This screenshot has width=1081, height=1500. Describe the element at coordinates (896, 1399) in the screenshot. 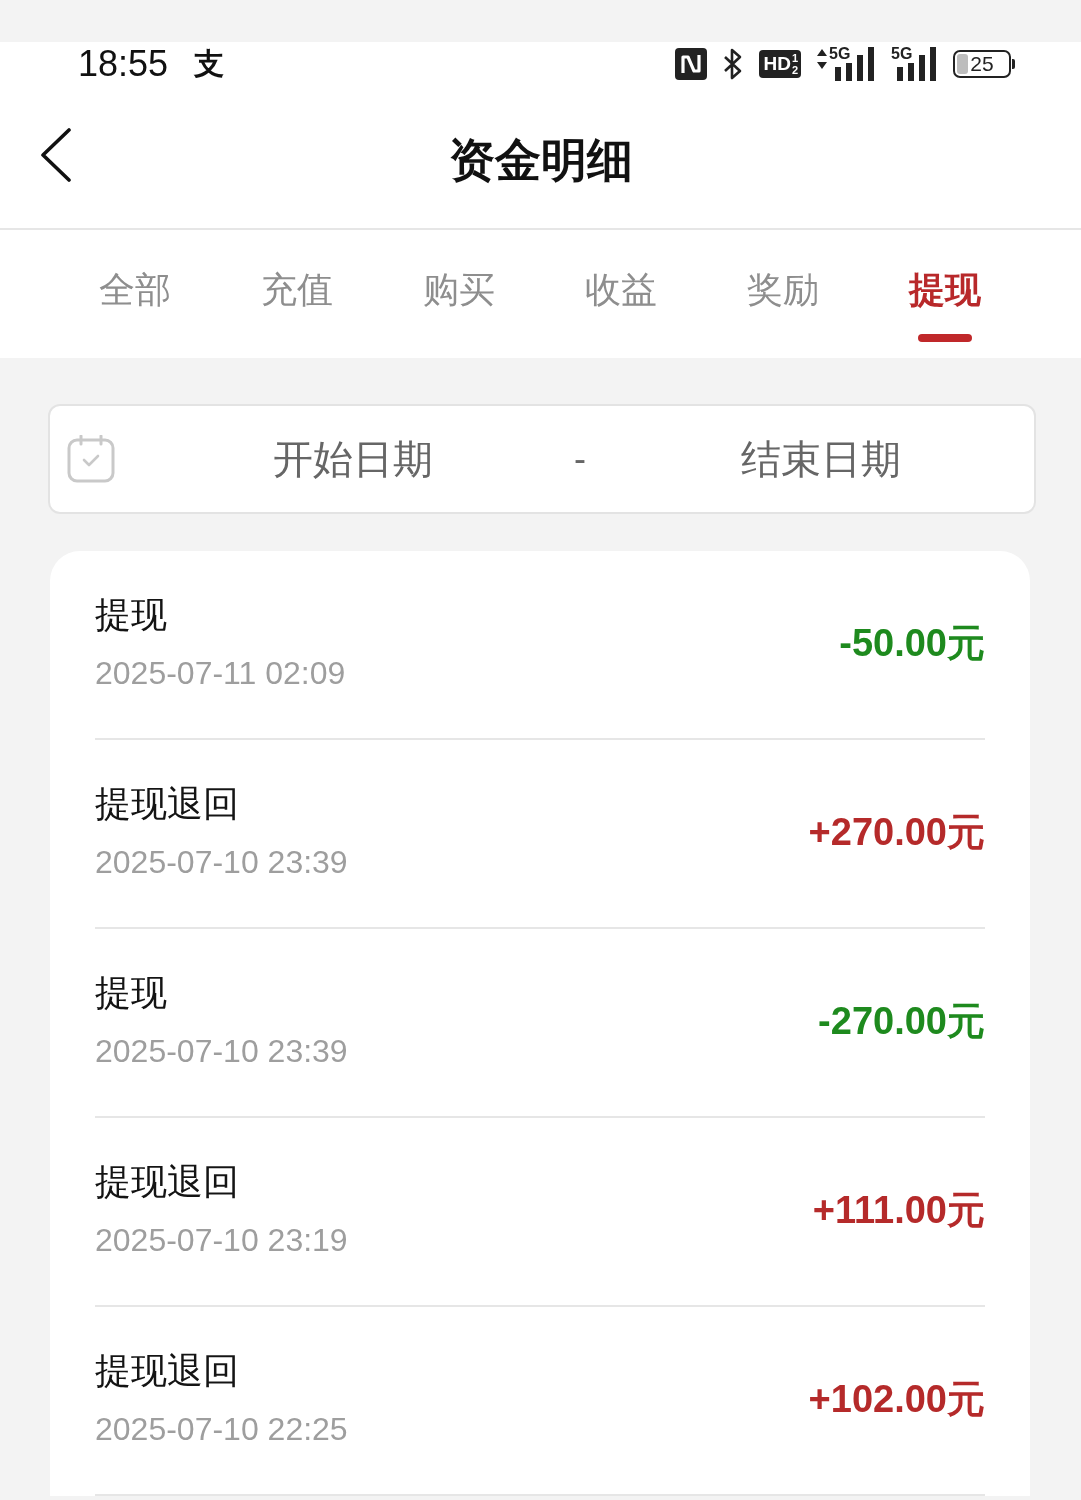

I see `transaction-amount: +102.00元` at that location.